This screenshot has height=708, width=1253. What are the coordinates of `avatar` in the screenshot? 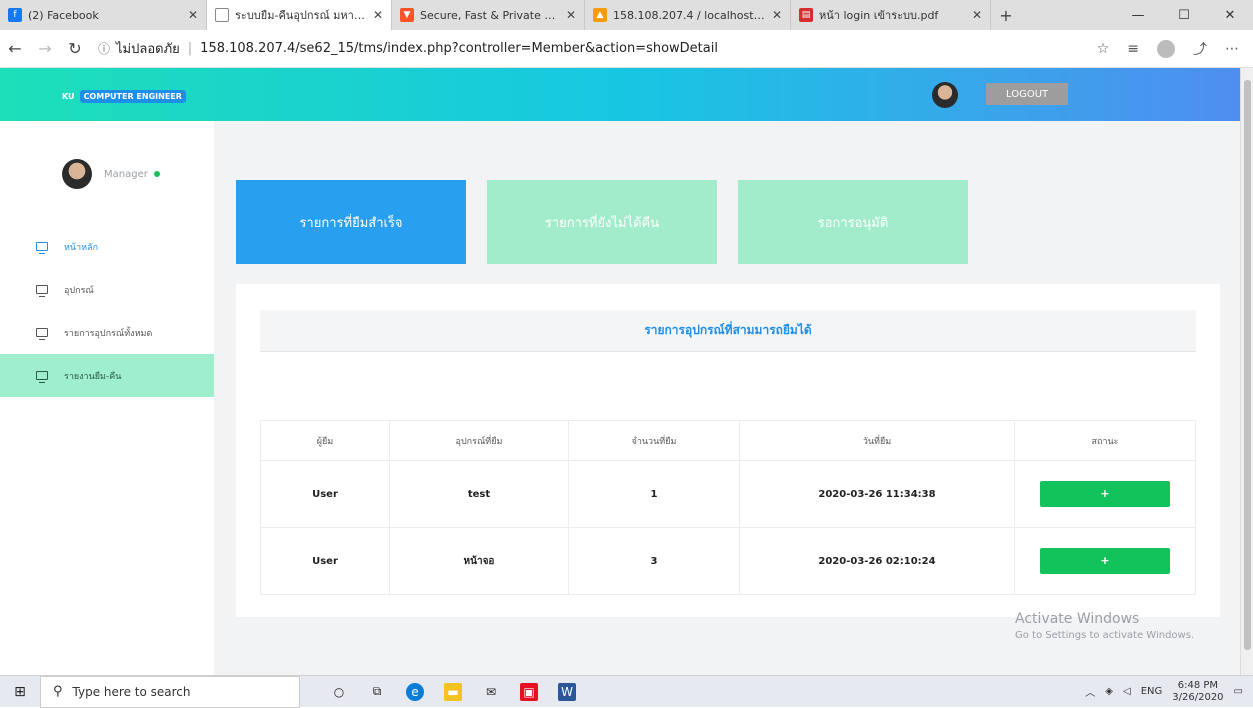 It's located at (945, 95).